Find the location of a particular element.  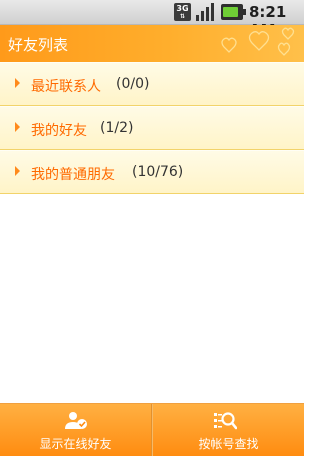

data-arrows-icon: ⇅ is located at coordinates (182, 16).